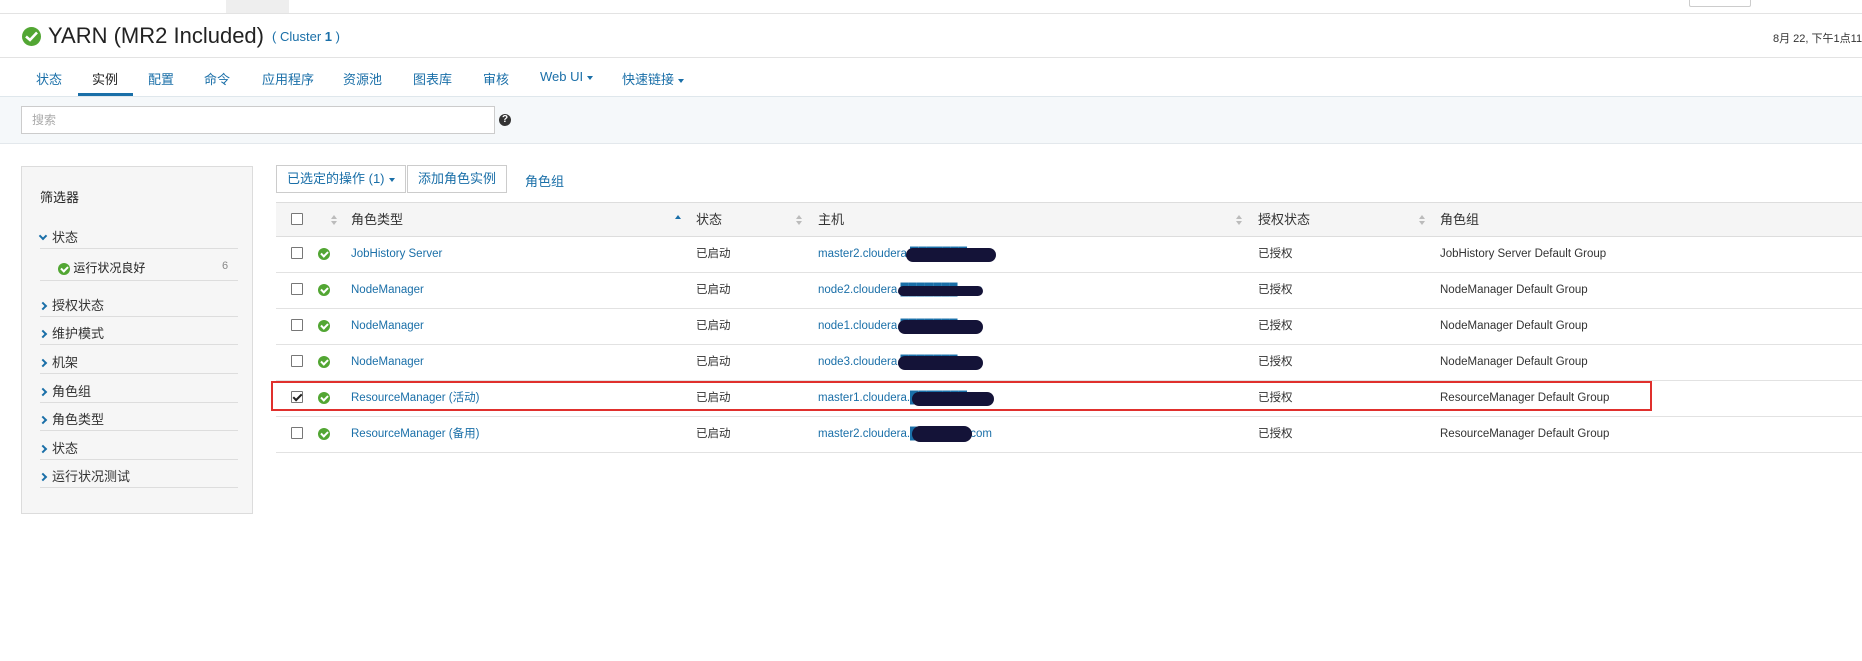 The height and width of the screenshot is (661, 1862). Describe the element at coordinates (653, 78) in the screenshot. I see `tab-quick-links: 快速链接` at that location.